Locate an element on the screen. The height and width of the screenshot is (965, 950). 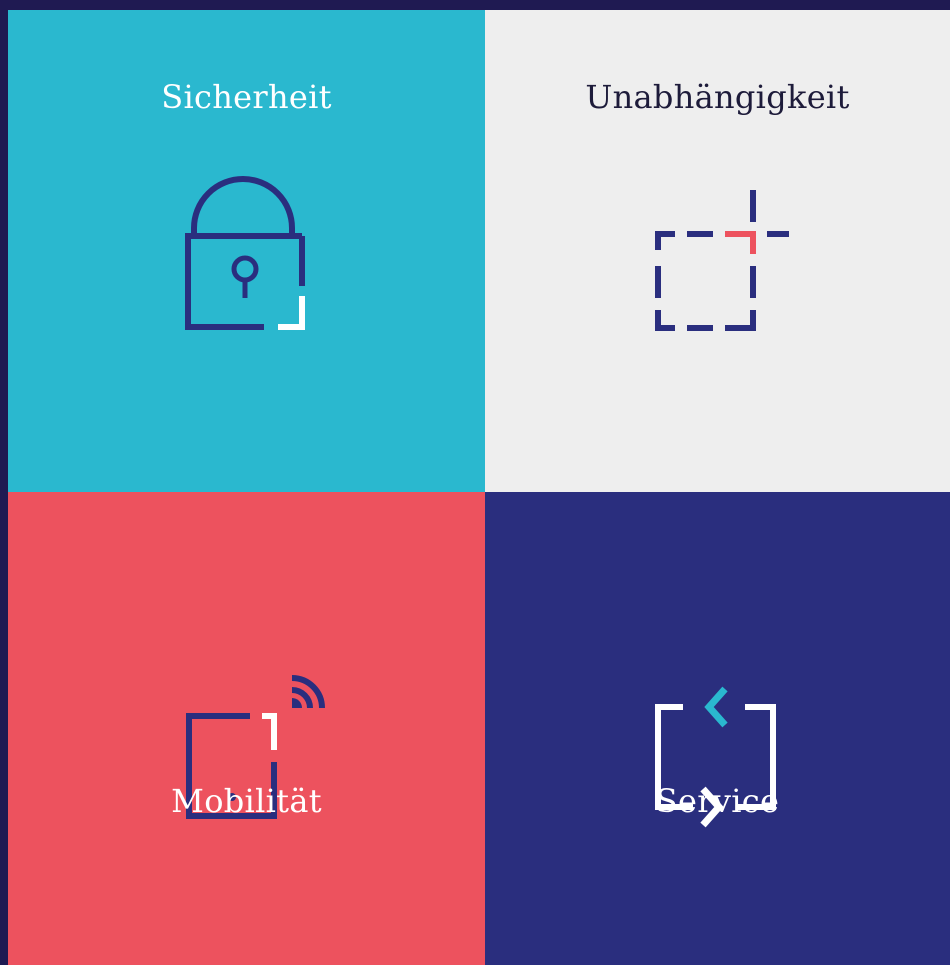
dashed-square-plus-icon is located at coordinates (725, 260).